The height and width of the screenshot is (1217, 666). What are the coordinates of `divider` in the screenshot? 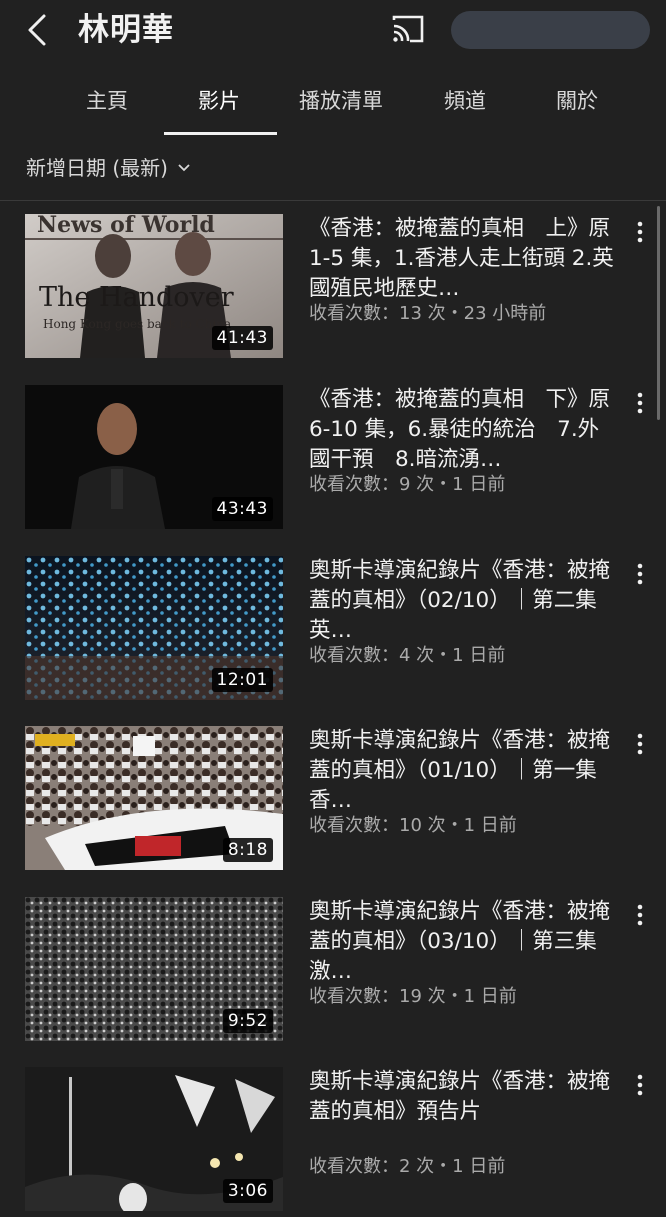 It's located at (333, 200).